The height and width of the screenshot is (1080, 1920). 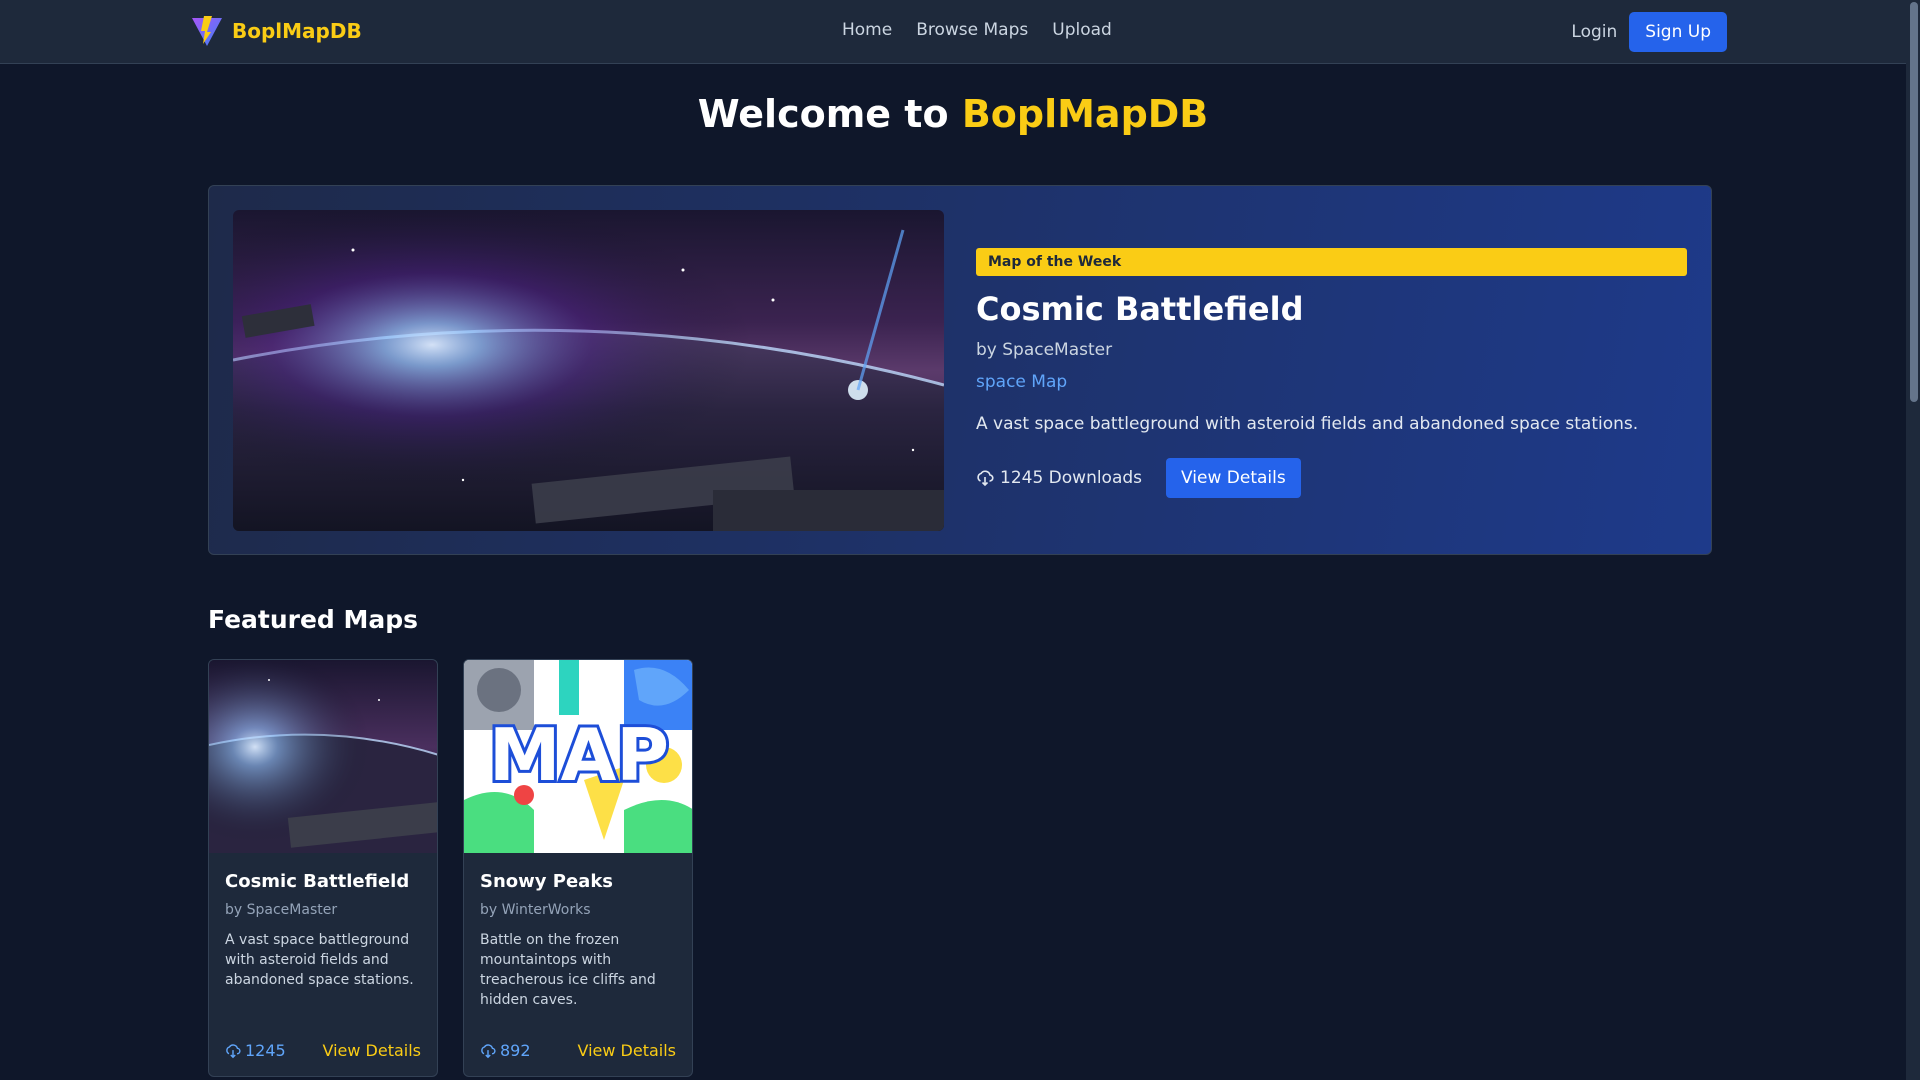 I want to click on nav-home: Home, so click(x=867, y=30).